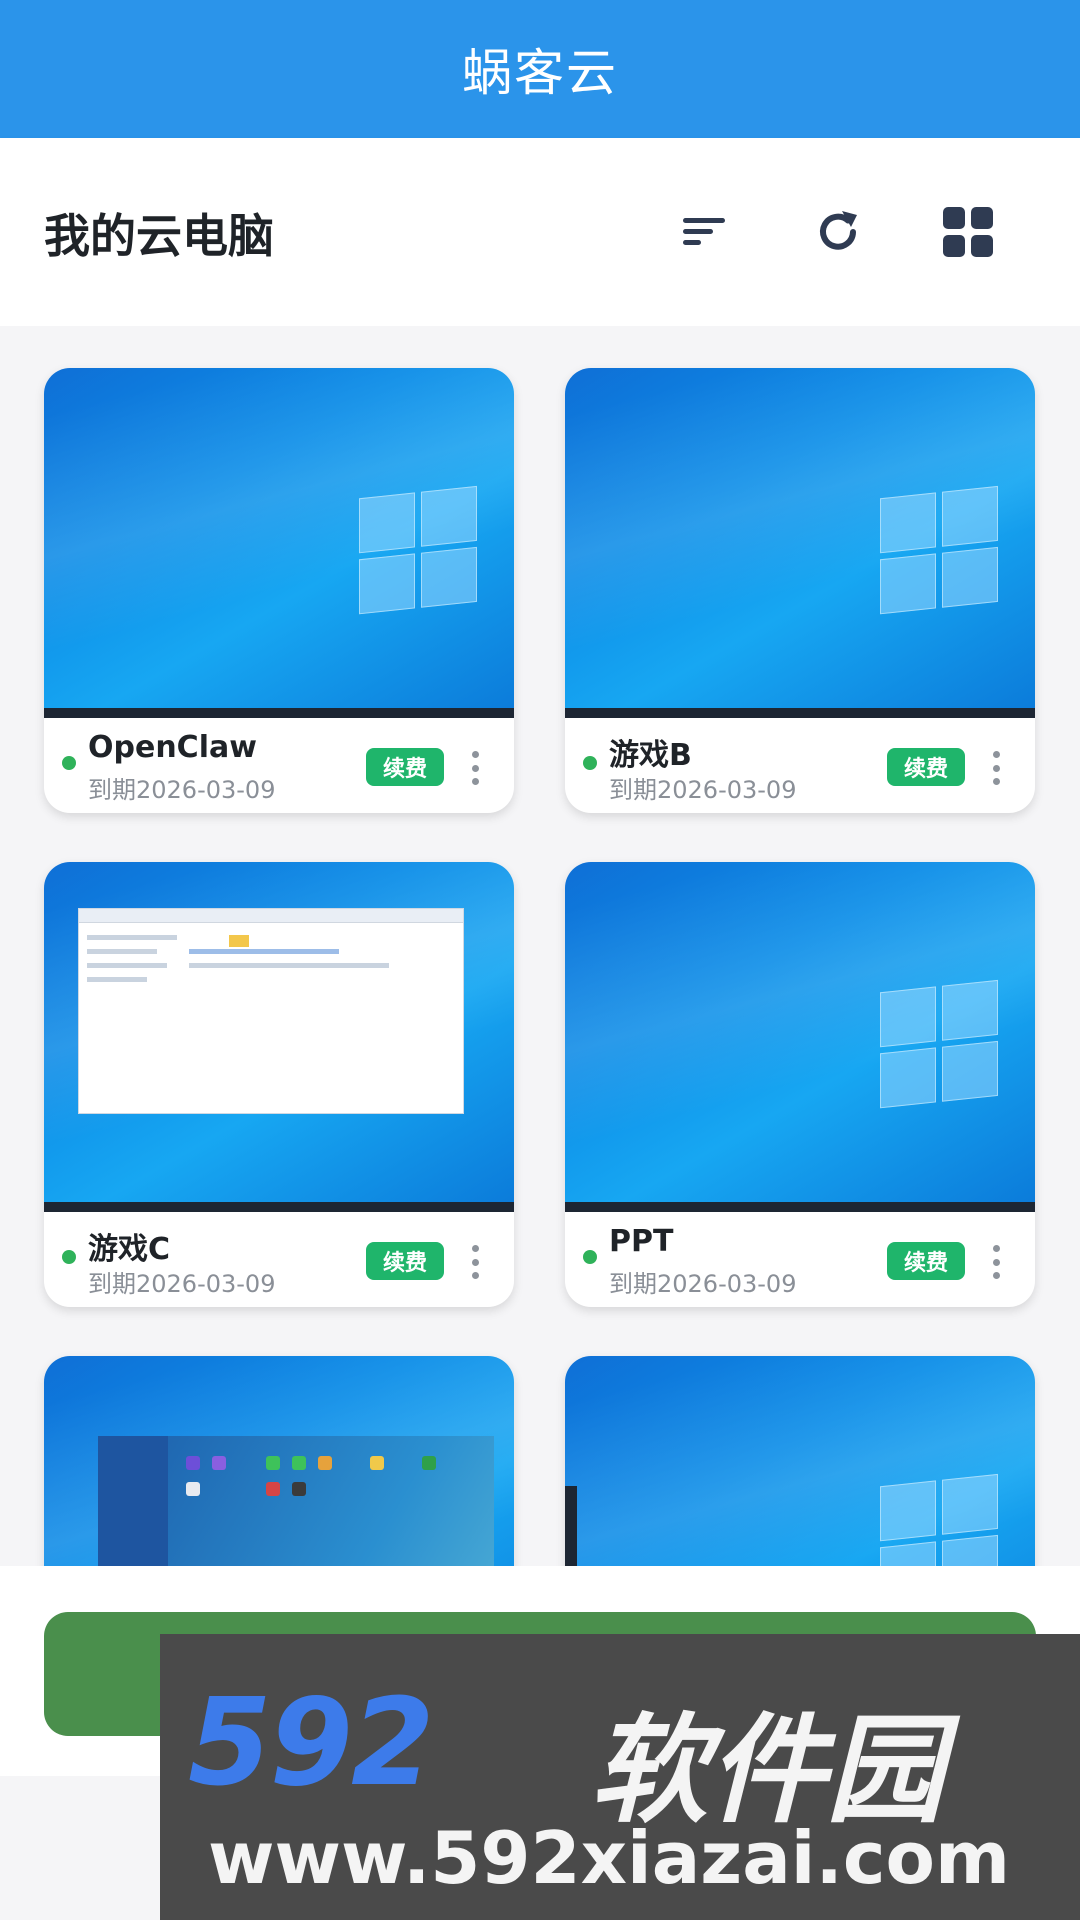 The width and height of the screenshot is (1080, 1920). What do you see at coordinates (159, 236) in the screenshot?
I see `page-title: 我的云电脑` at bounding box center [159, 236].